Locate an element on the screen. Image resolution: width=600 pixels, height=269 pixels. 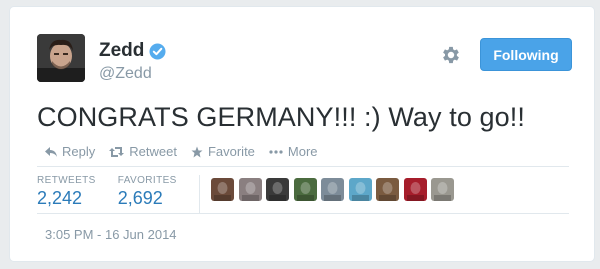
favorite-button: Favorite is located at coordinates (223, 151).